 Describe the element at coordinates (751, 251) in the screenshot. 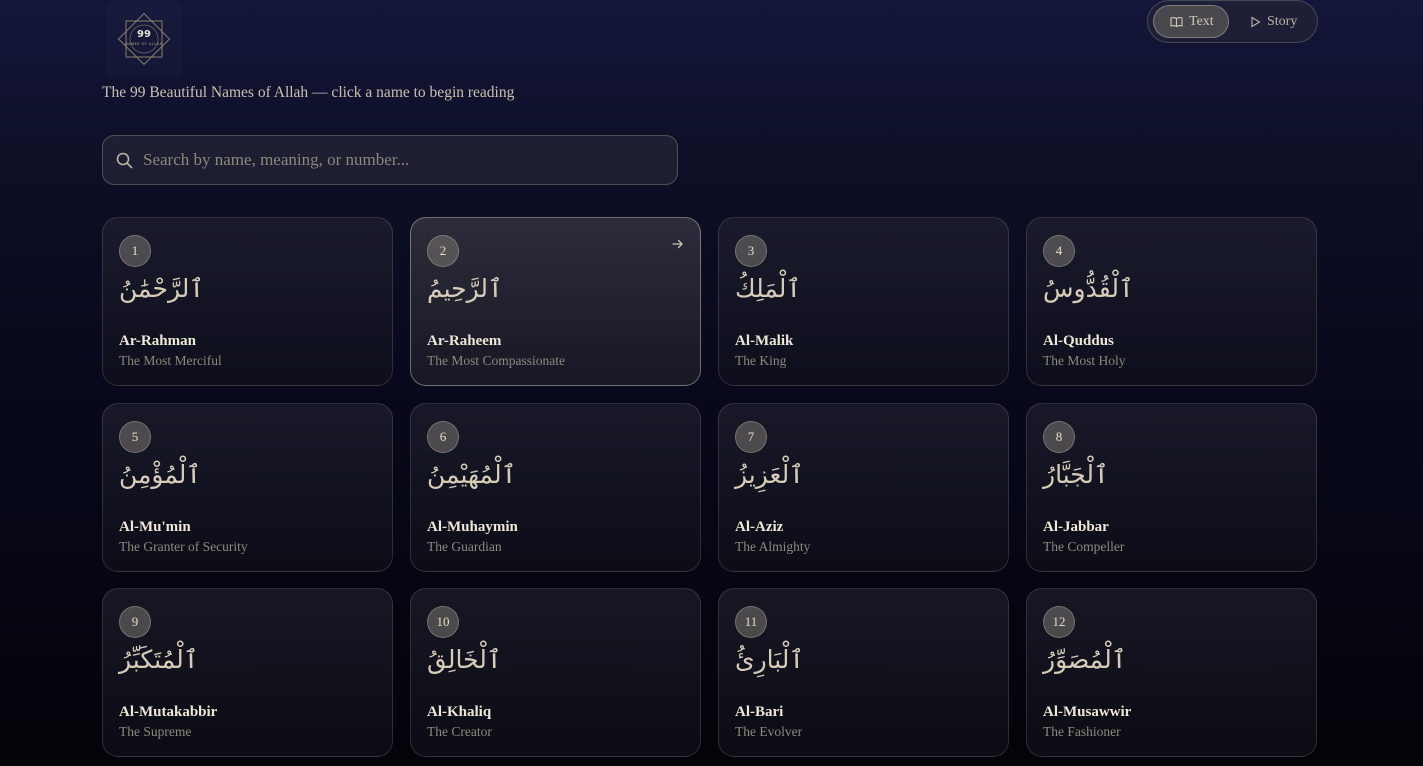

I see `card-number: 3` at that location.